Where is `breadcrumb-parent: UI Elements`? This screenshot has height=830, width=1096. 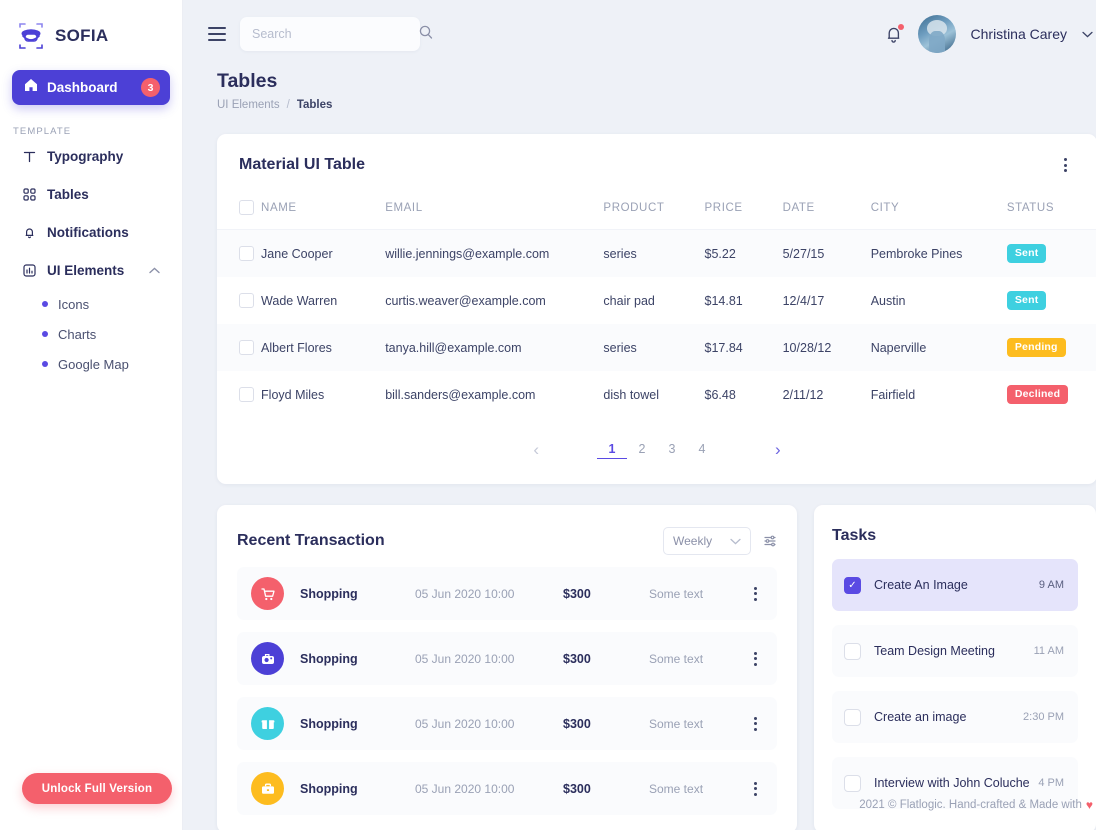 breadcrumb-parent: UI Elements is located at coordinates (248, 105).